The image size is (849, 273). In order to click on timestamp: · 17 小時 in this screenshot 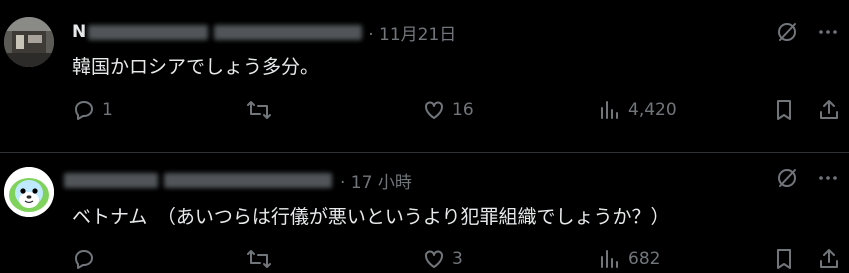, I will do `click(376, 180)`.